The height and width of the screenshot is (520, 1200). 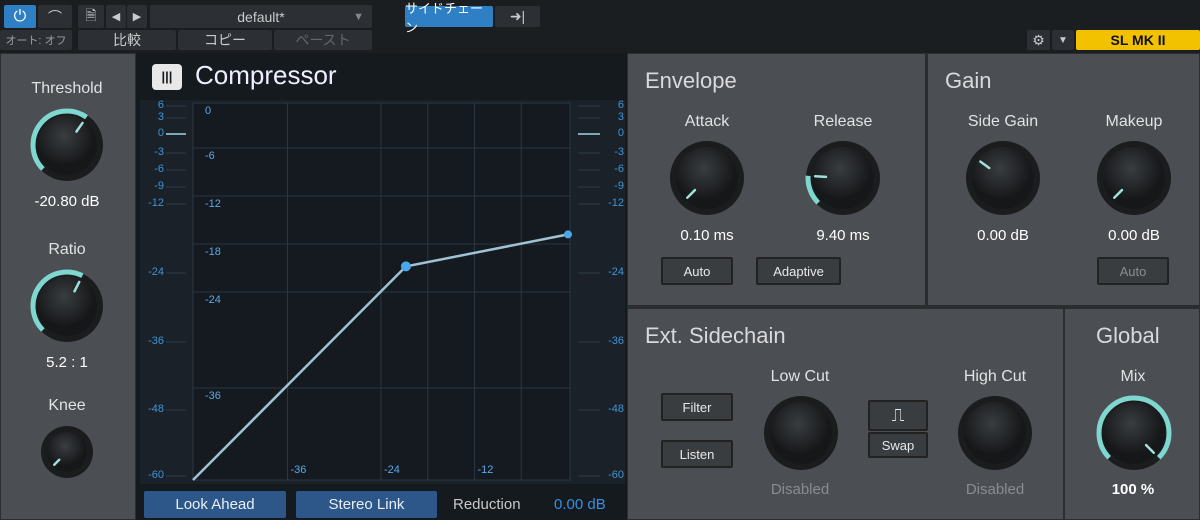 What do you see at coordinates (616, 272) in the screenshot?
I see `output-meter-tick: -24` at bounding box center [616, 272].